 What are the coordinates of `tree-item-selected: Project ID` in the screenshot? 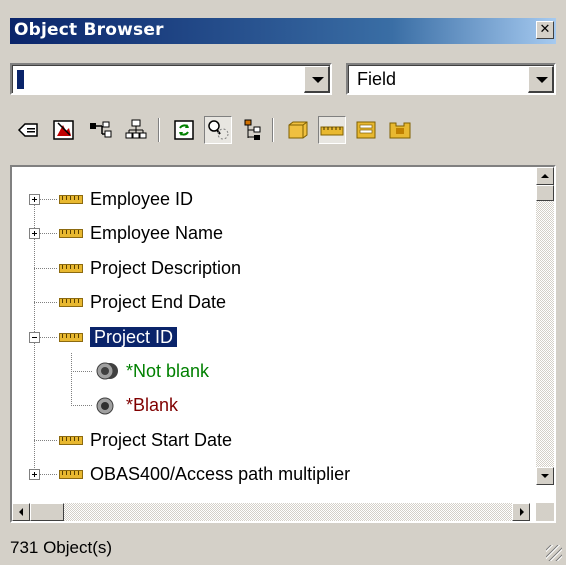 It's located at (133, 337).